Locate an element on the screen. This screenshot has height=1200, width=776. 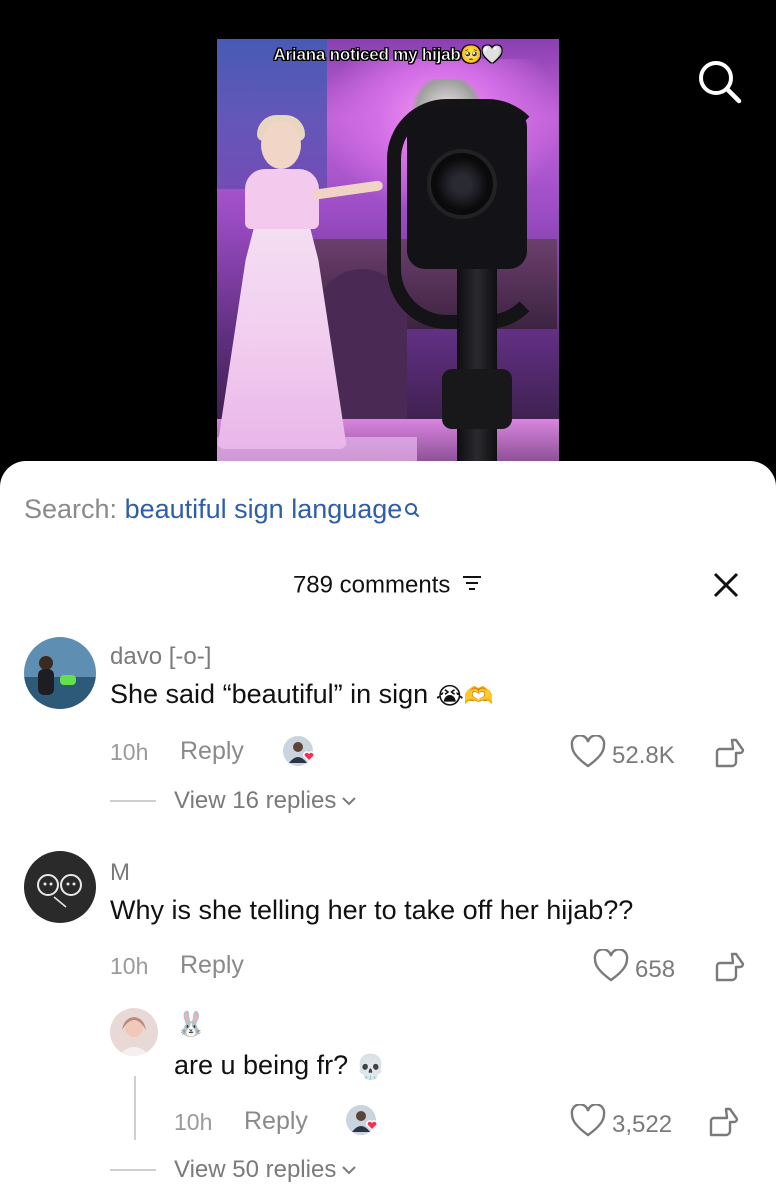
like-button: 3,522 is located at coordinates (621, 1124).